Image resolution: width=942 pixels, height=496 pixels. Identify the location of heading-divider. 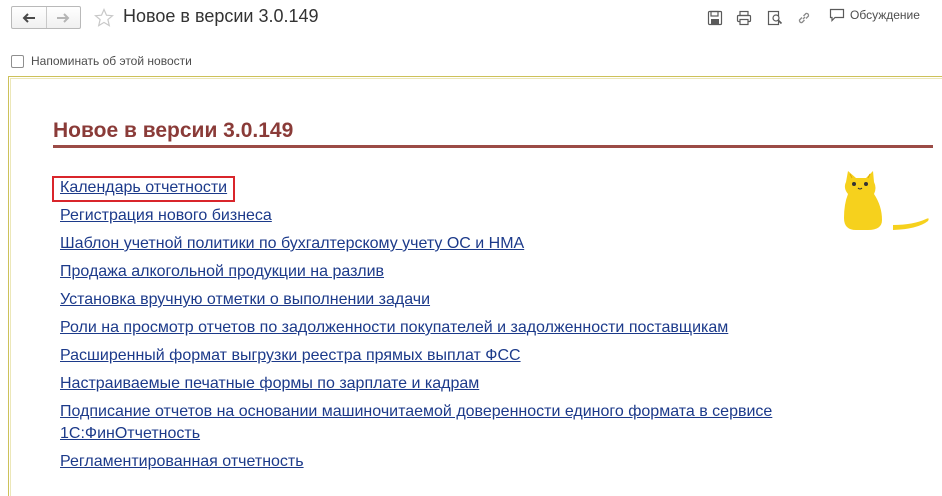
(493, 146).